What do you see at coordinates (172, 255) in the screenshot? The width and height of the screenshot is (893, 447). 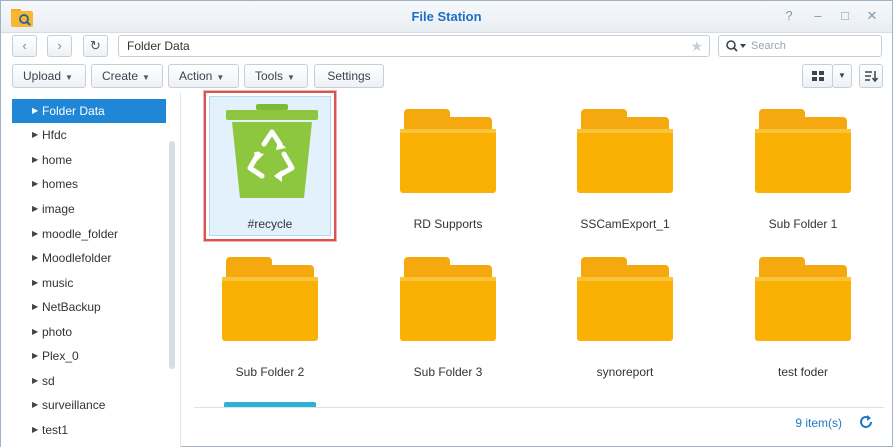 I see `sidebar-scrollbar` at bounding box center [172, 255].